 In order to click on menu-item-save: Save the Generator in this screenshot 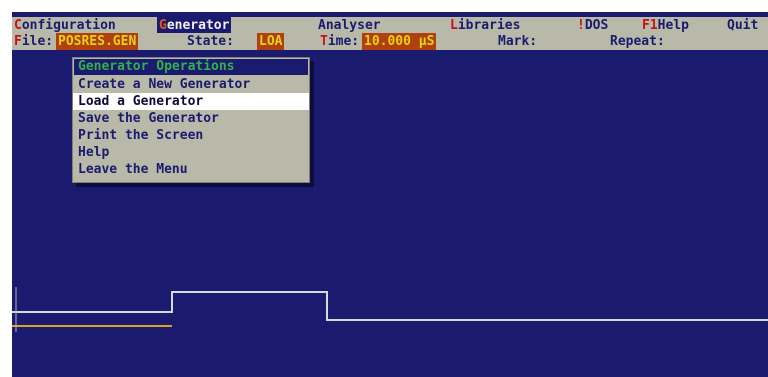, I will do `click(191, 118)`.